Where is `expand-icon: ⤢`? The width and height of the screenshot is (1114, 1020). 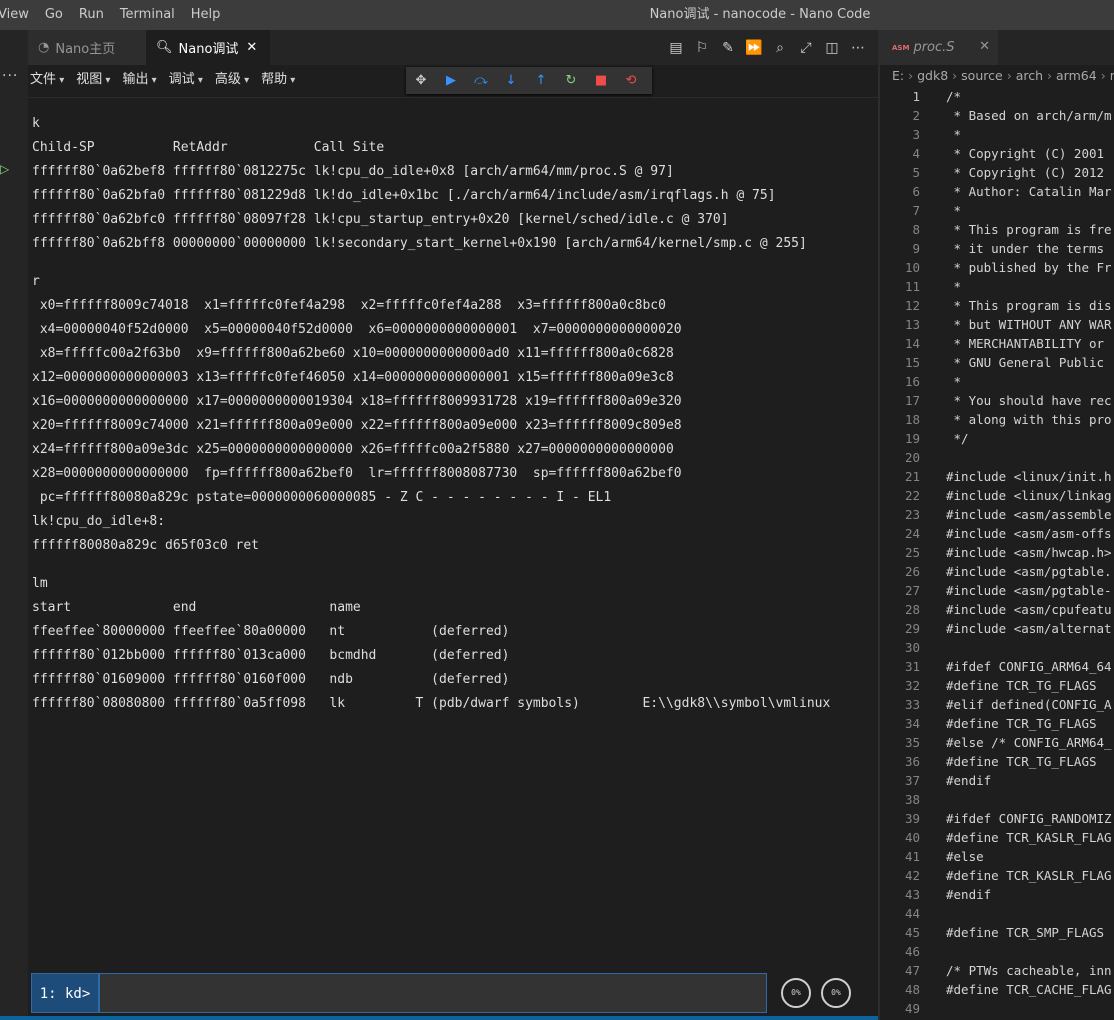
expand-icon: ⤢ is located at coordinates (806, 48).